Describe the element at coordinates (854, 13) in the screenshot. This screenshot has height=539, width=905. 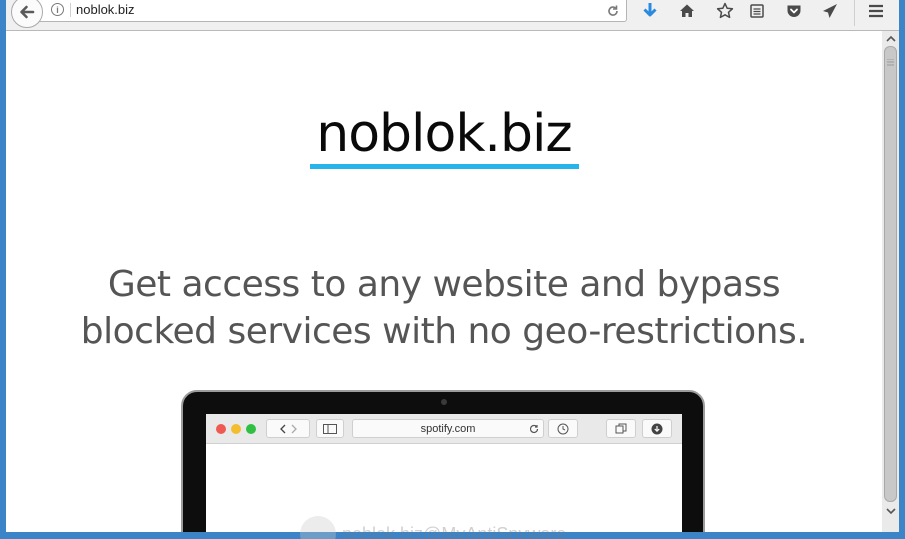
I see `toolbar-separator` at that location.